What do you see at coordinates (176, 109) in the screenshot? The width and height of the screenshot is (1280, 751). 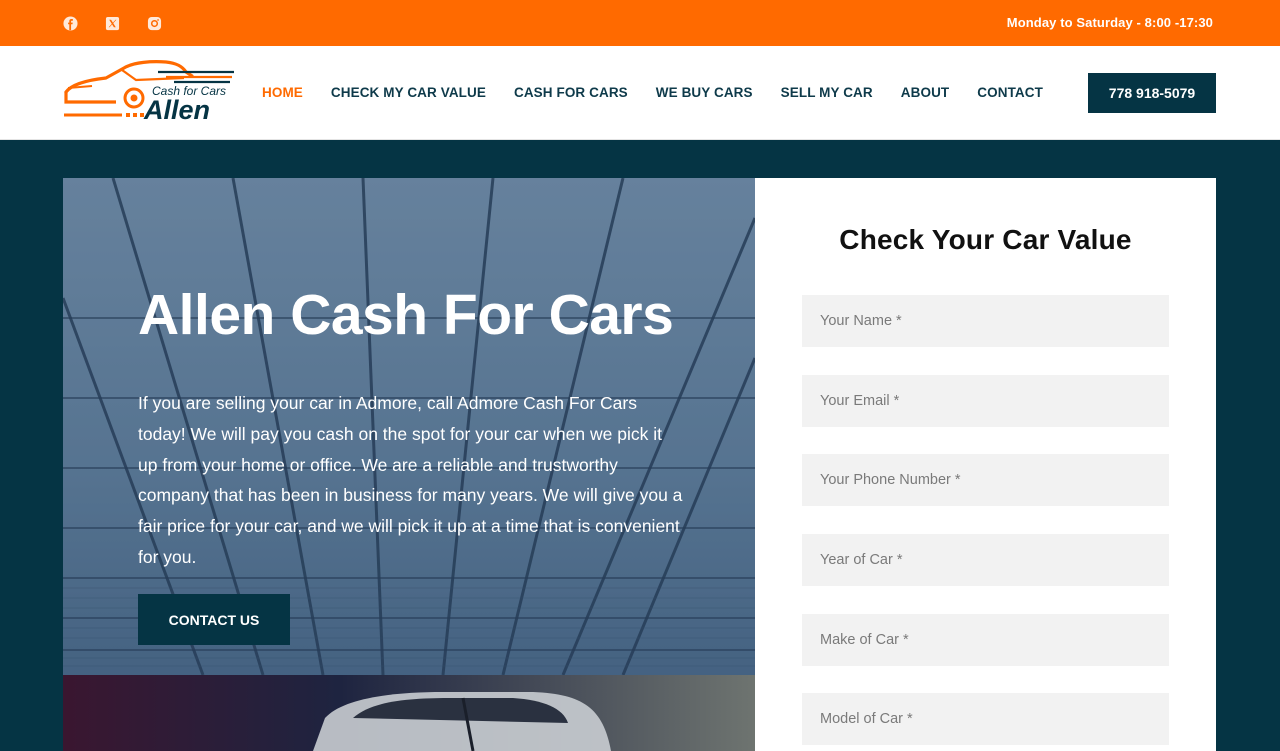 I see `logo-name: Allen` at bounding box center [176, 109].